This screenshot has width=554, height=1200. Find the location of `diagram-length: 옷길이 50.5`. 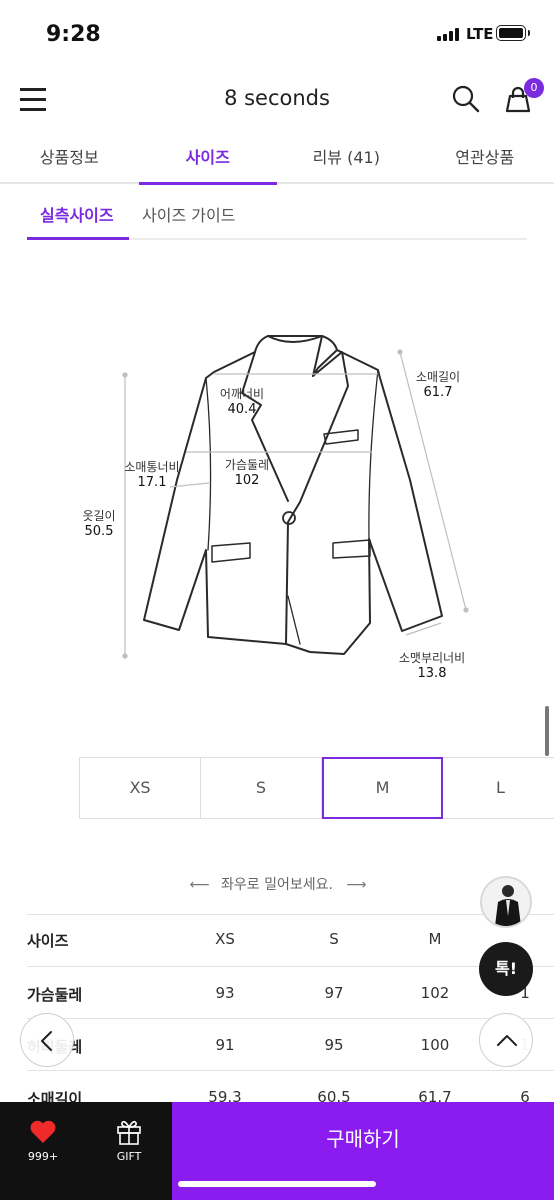

diagram-length: 옷길이 50.5 is located at coordinates (99, 524).